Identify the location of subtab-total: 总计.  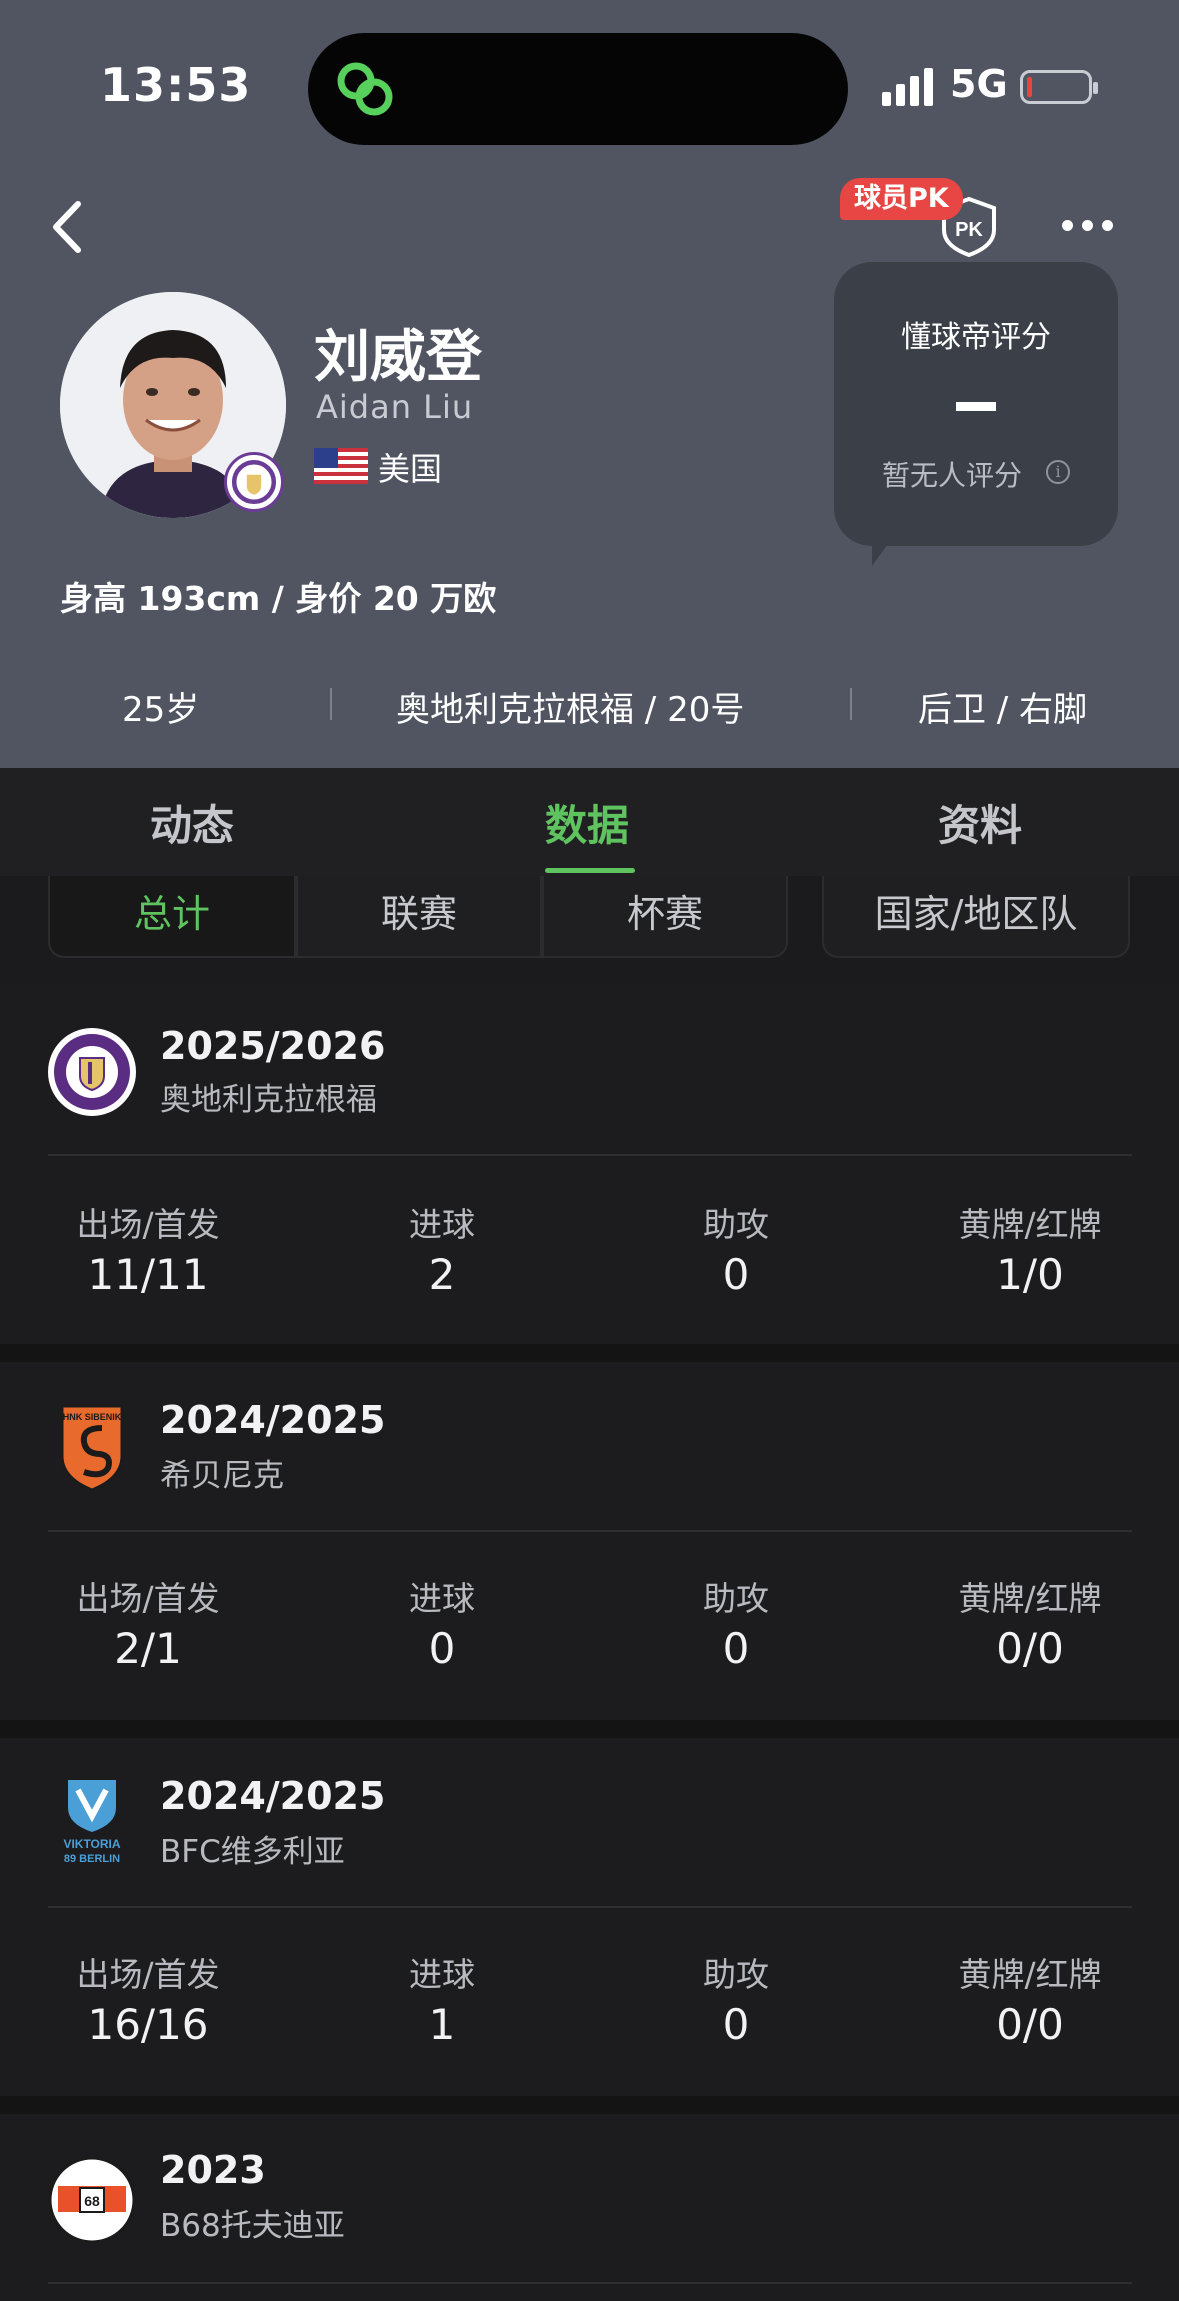
(172, 917).